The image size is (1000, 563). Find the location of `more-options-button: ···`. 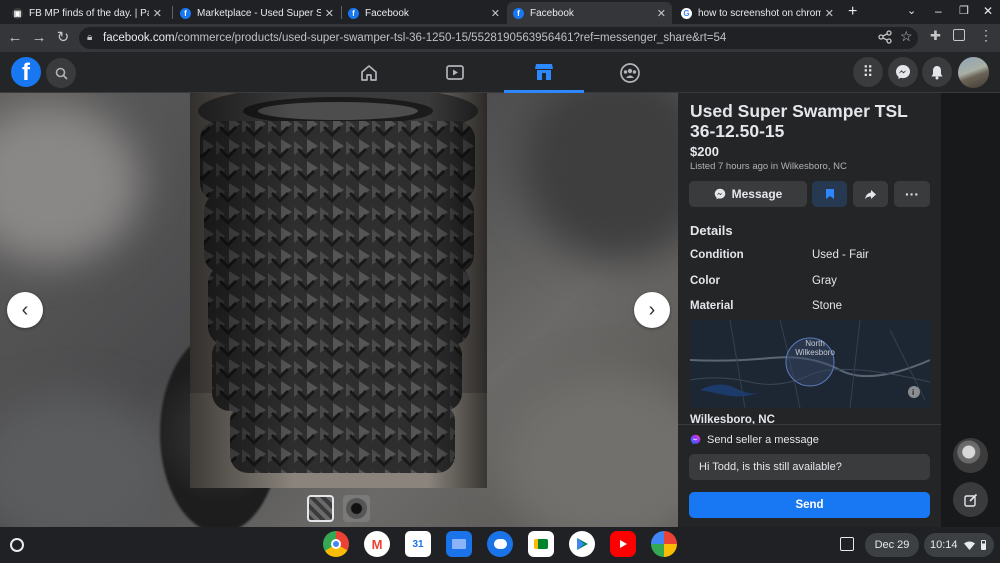

more-options-button: ··· is located at coordinates (912, 194).